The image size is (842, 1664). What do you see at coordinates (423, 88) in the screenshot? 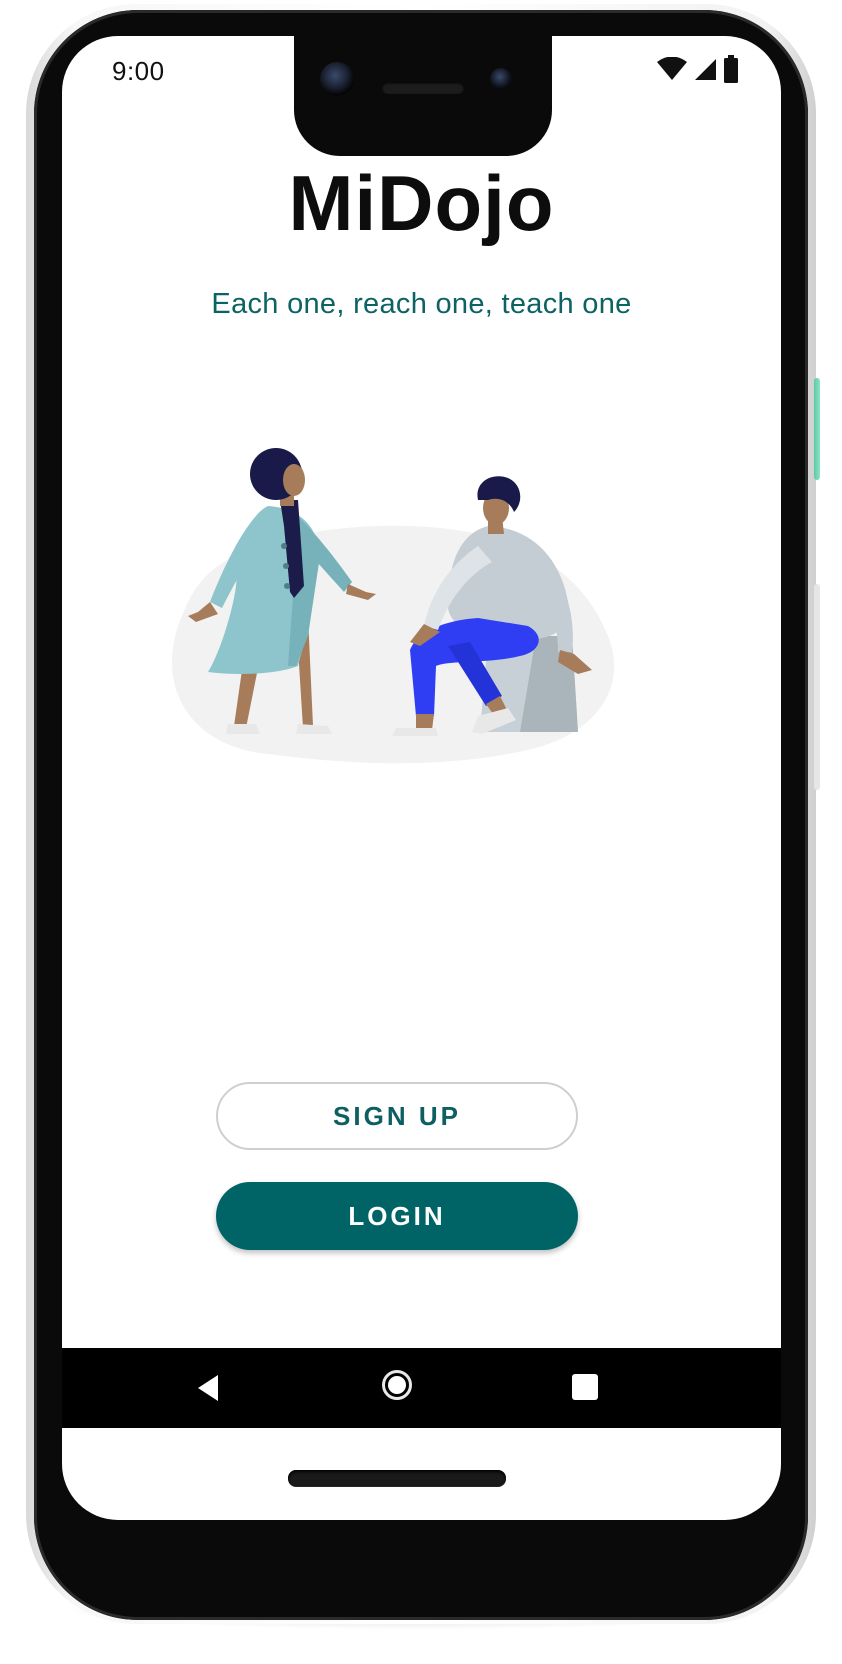
I see `earpiece-speaker` at bounding box center [423, 88].